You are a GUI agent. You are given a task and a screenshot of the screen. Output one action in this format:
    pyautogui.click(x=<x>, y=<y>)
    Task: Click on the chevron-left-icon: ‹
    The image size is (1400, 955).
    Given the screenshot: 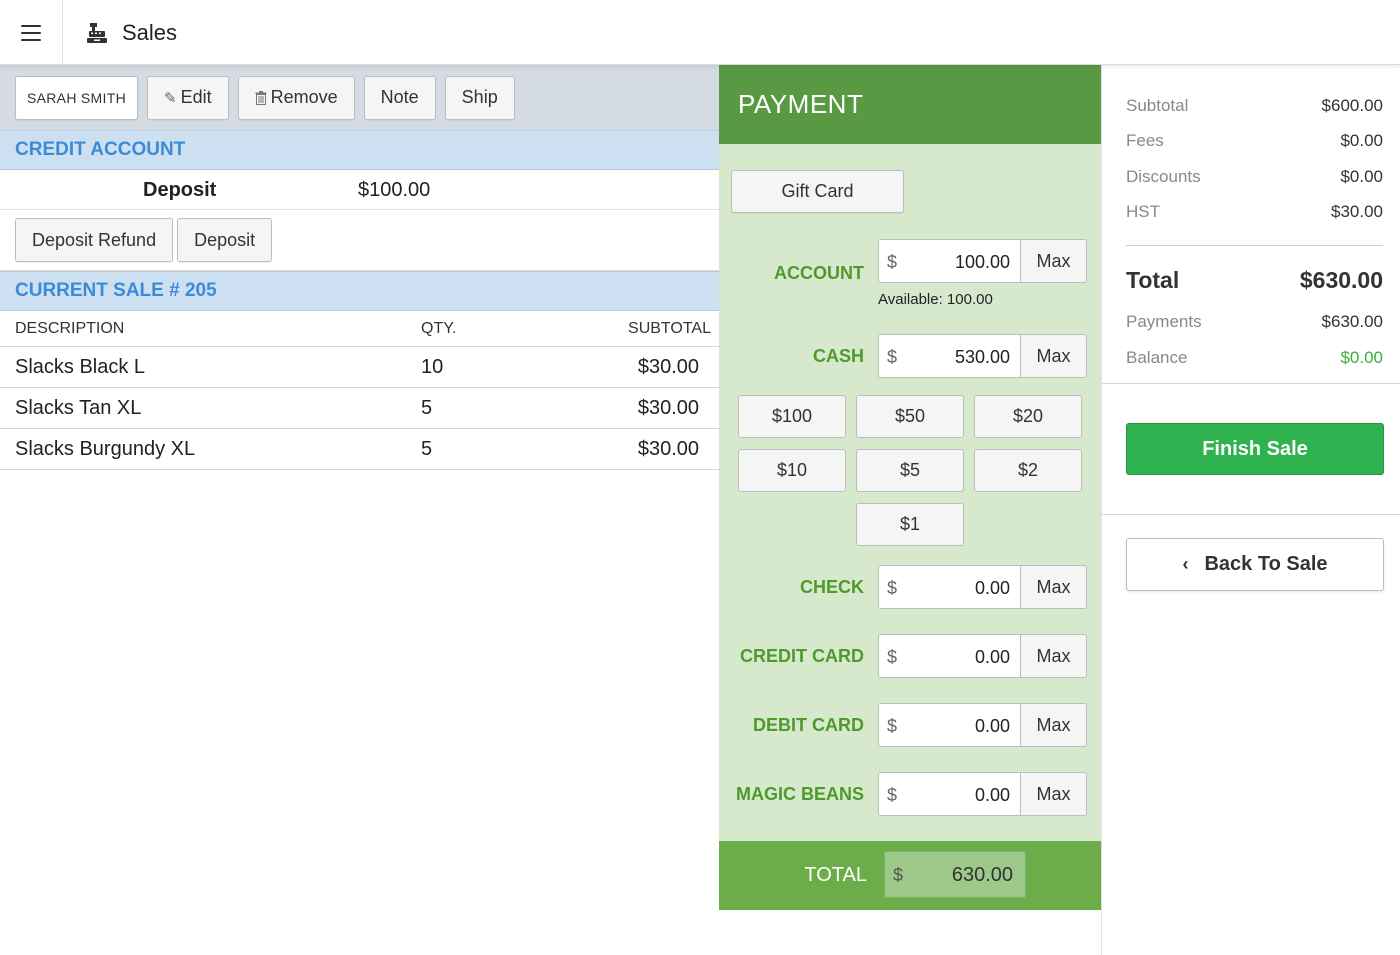 What is the action you would take?
    pyautogui.click(x=1185, y=564)
    